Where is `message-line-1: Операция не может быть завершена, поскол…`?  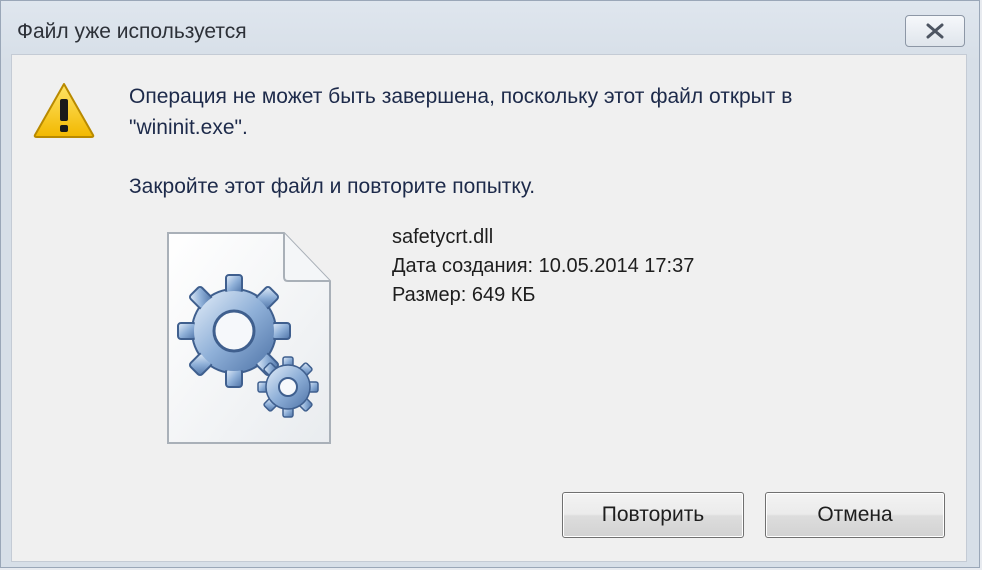 message-line-1: Операция не может быть завершена, поскол… is located at coordinates (461, 96).